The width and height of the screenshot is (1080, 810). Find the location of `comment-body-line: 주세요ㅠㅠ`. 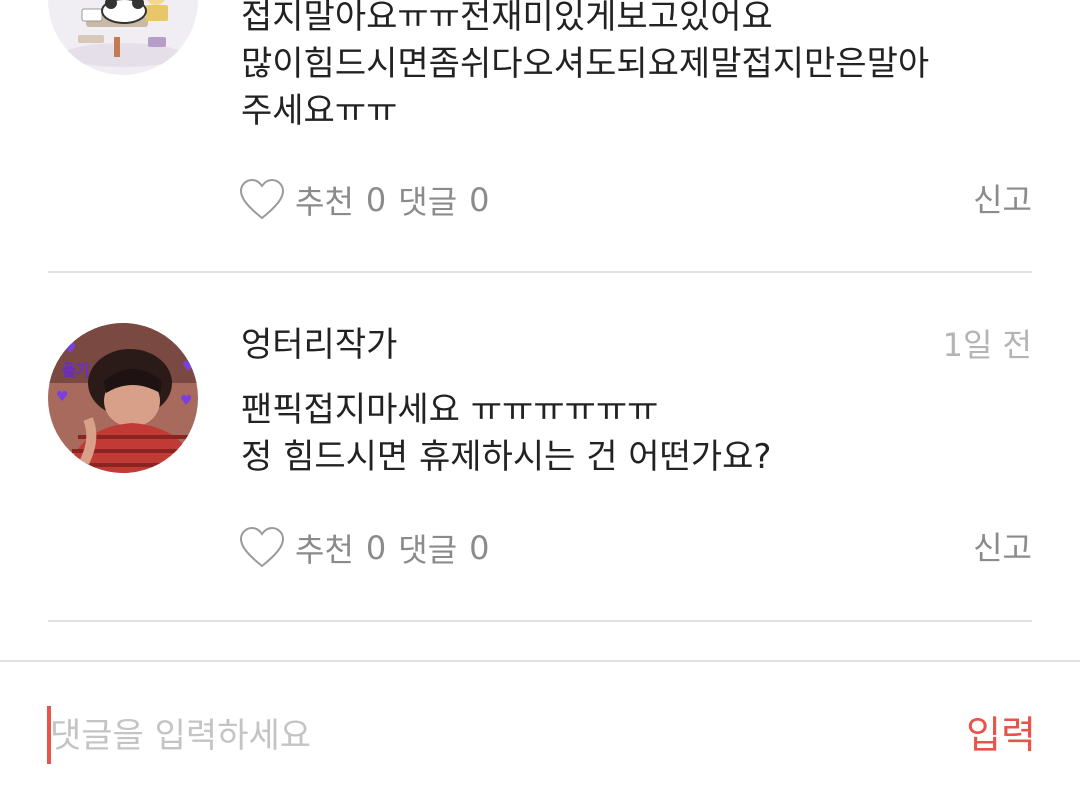

comment-body-line: 주세요ㅠㅠ is located at coordinates (319, 111).